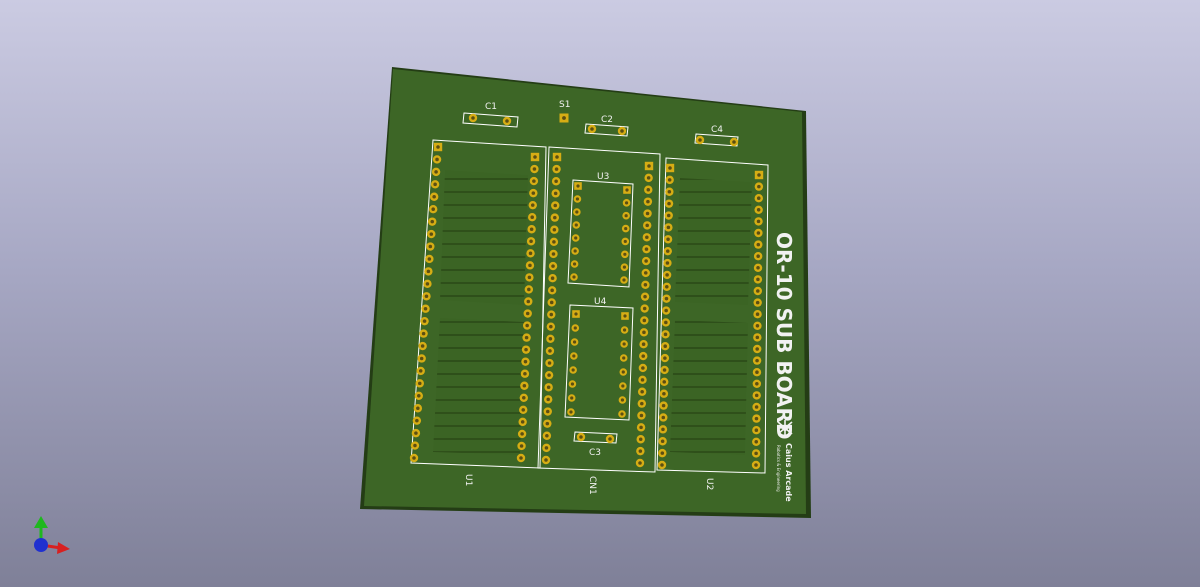 This screenshot has width=1200, height=587. Describe the element at coordinates (491, 107) in the screenshot. I see `ref-c1: C1` at that location.